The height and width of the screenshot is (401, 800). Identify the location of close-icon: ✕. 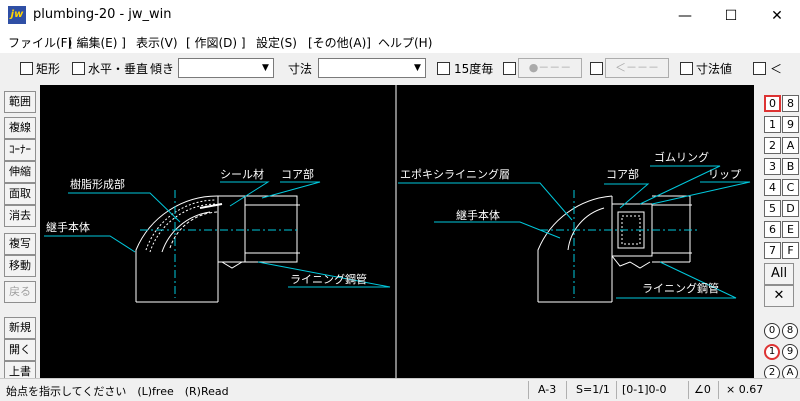
(777, 15).